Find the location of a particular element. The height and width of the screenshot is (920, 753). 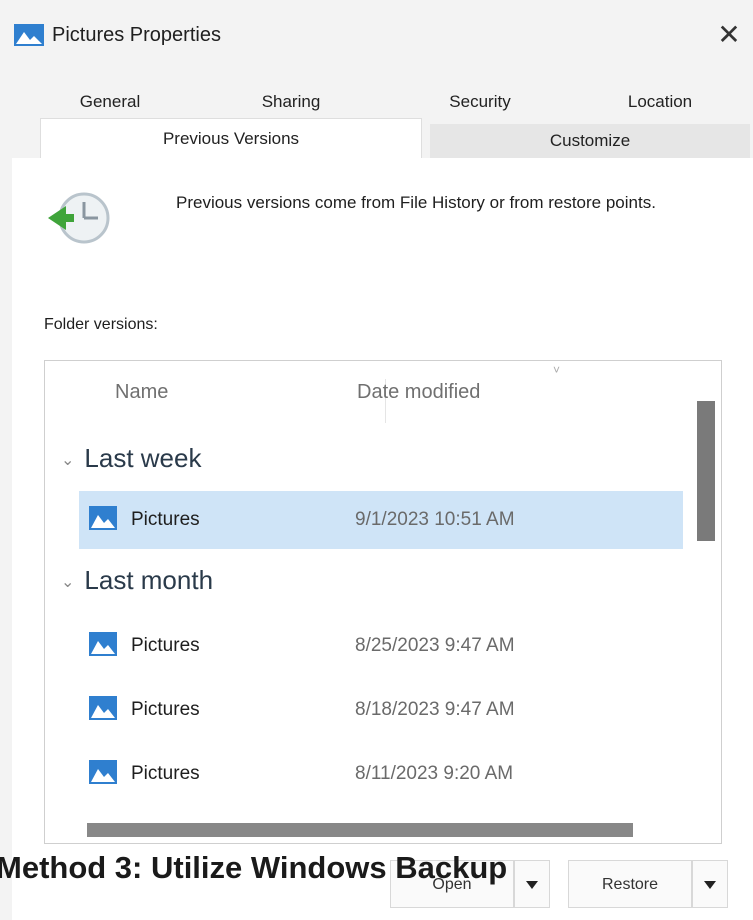

tab-general: General is located at coordinates (110, 105).